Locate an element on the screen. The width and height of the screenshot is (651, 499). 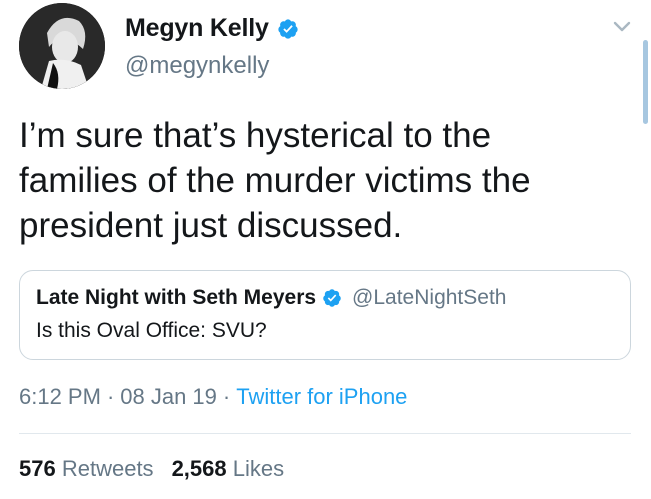
tweet-stats: 576 Retweets 2,568 Likes is located at coordinates (151, 469).